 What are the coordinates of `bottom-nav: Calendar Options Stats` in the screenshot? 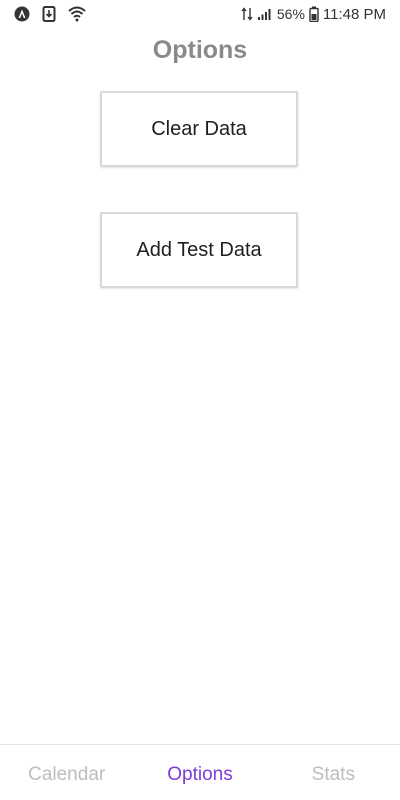 It's located at (200, 772).